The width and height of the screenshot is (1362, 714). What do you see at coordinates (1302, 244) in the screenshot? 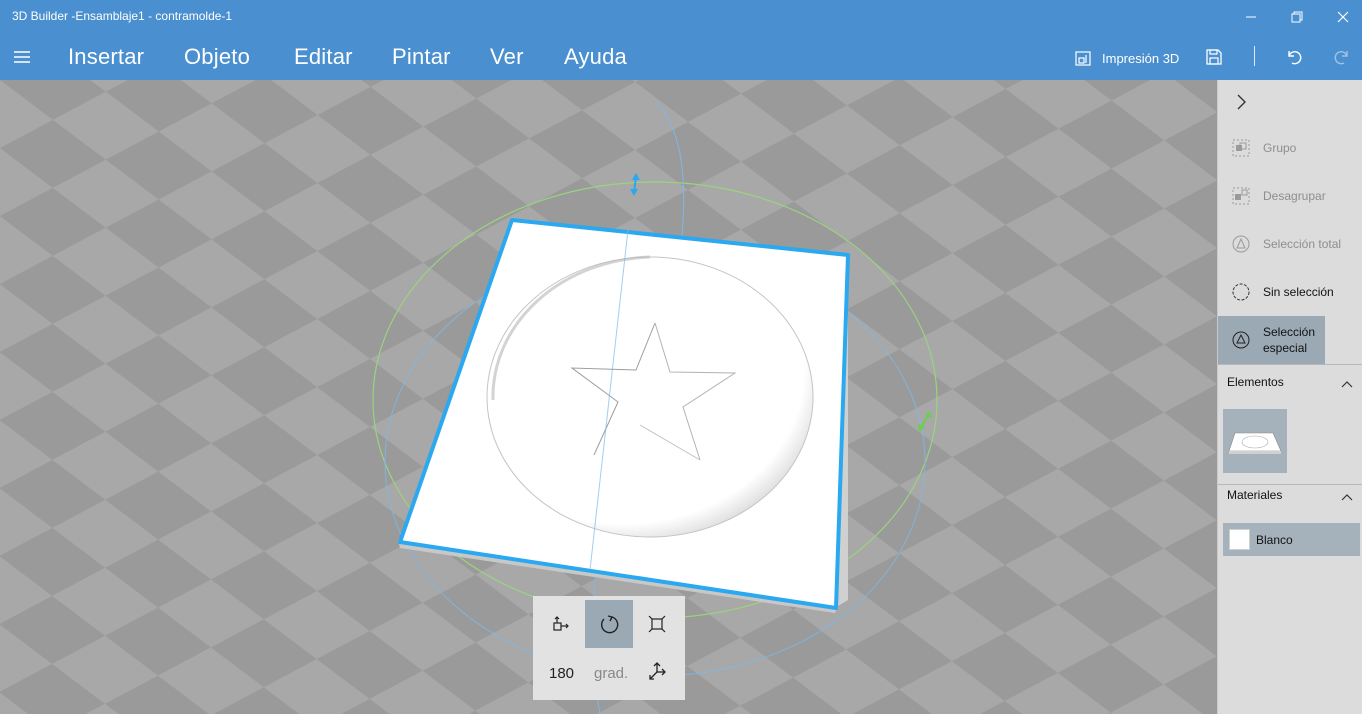
I see `select-all-label: Selección total` at bounding box center [1302, 244].